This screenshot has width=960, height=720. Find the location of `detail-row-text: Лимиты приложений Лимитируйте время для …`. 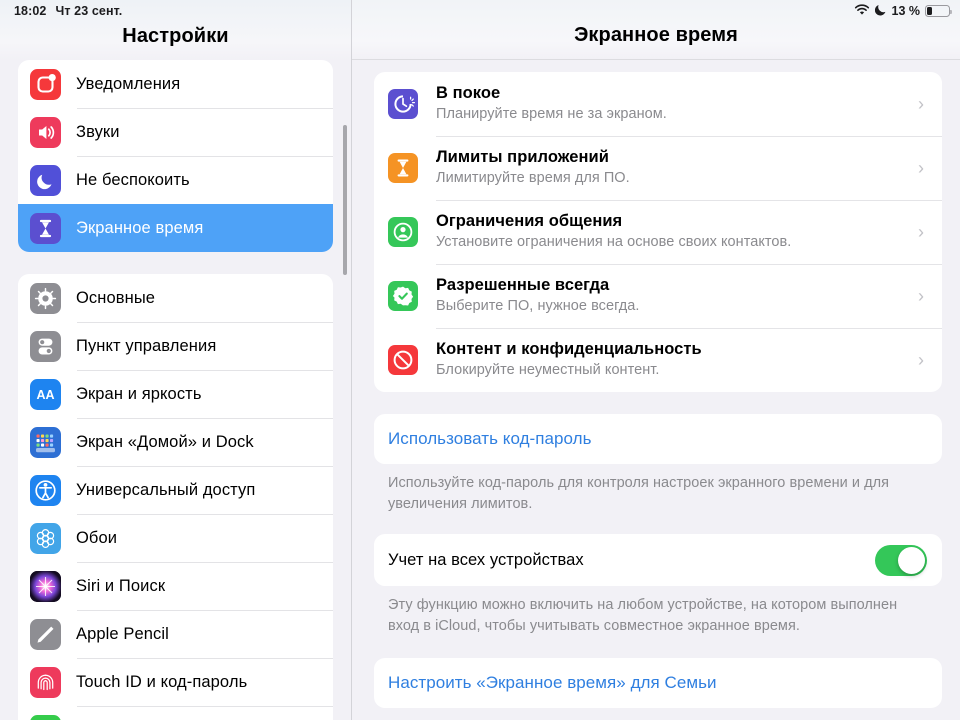

detail-row-text: Лимиты приложений Лимитируйте время для … is located at coordinates (677, 168).